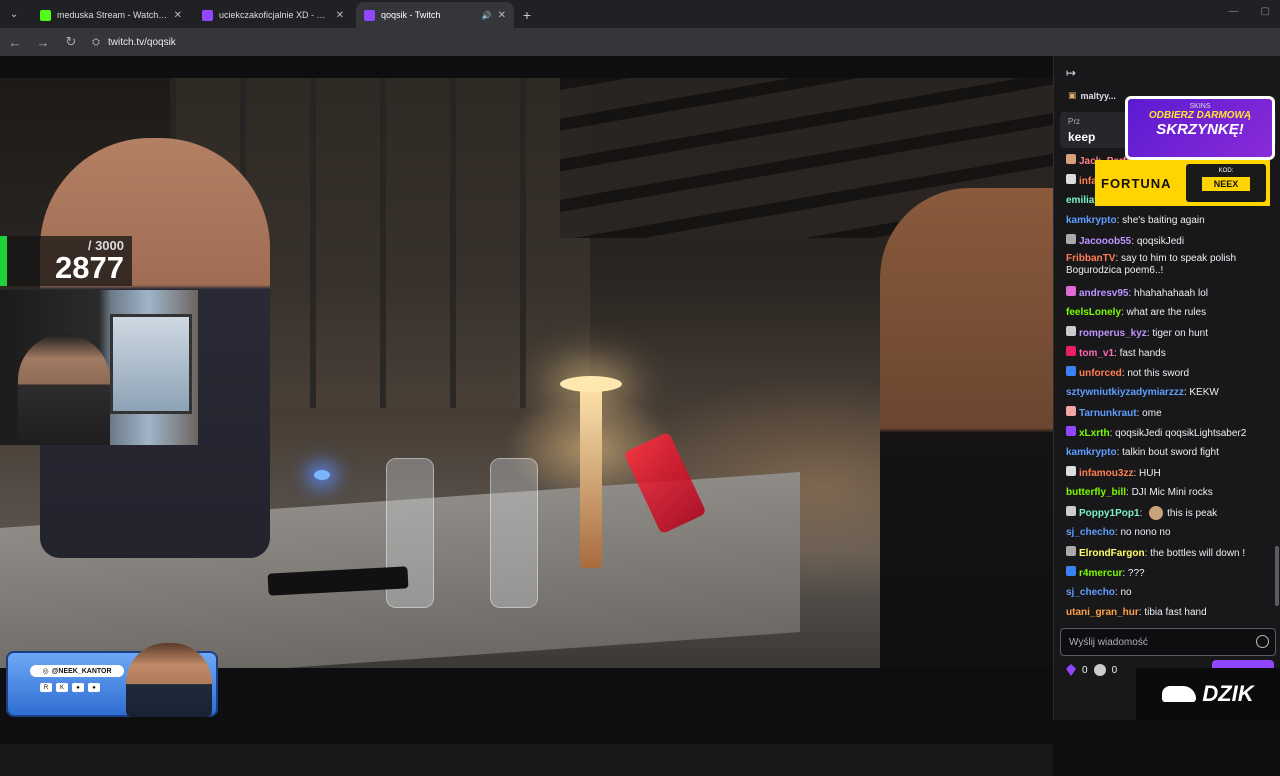  What do you see at coordinates (1108, 642) in the screenshot?
I see `chat-input-placeholder: Wyślij wiadomość` at bounding box center [1108, 642].